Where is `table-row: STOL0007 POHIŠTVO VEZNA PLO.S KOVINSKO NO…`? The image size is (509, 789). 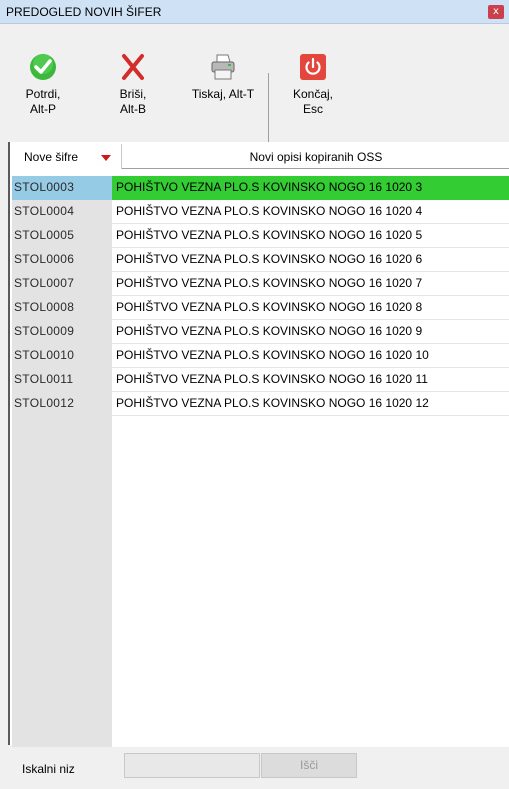 table-row: STOL0007 POHIŠTVO VEZNA PLO.S KOVINSKO NO… is located at coordinates (260, 284).